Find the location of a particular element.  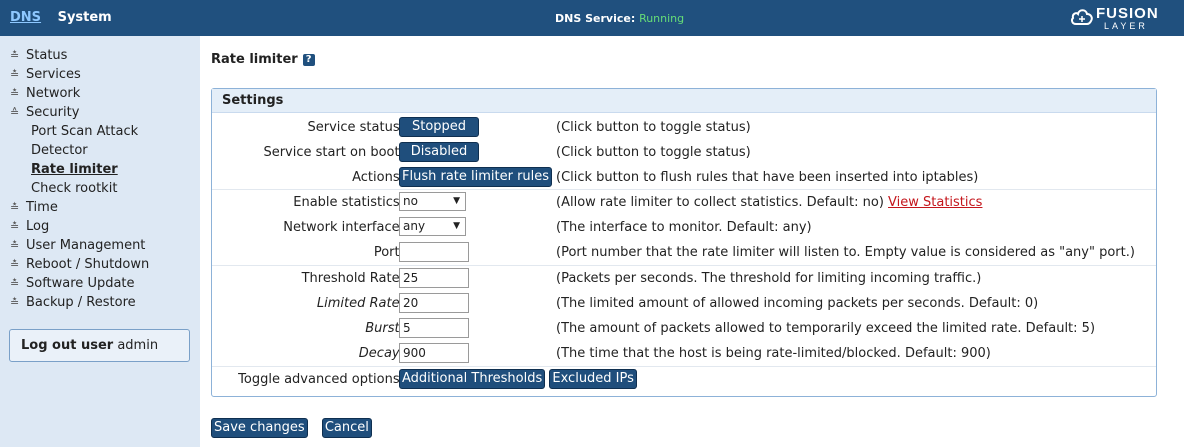

enable-statistics-value: no is located at coordinates (410, 201).